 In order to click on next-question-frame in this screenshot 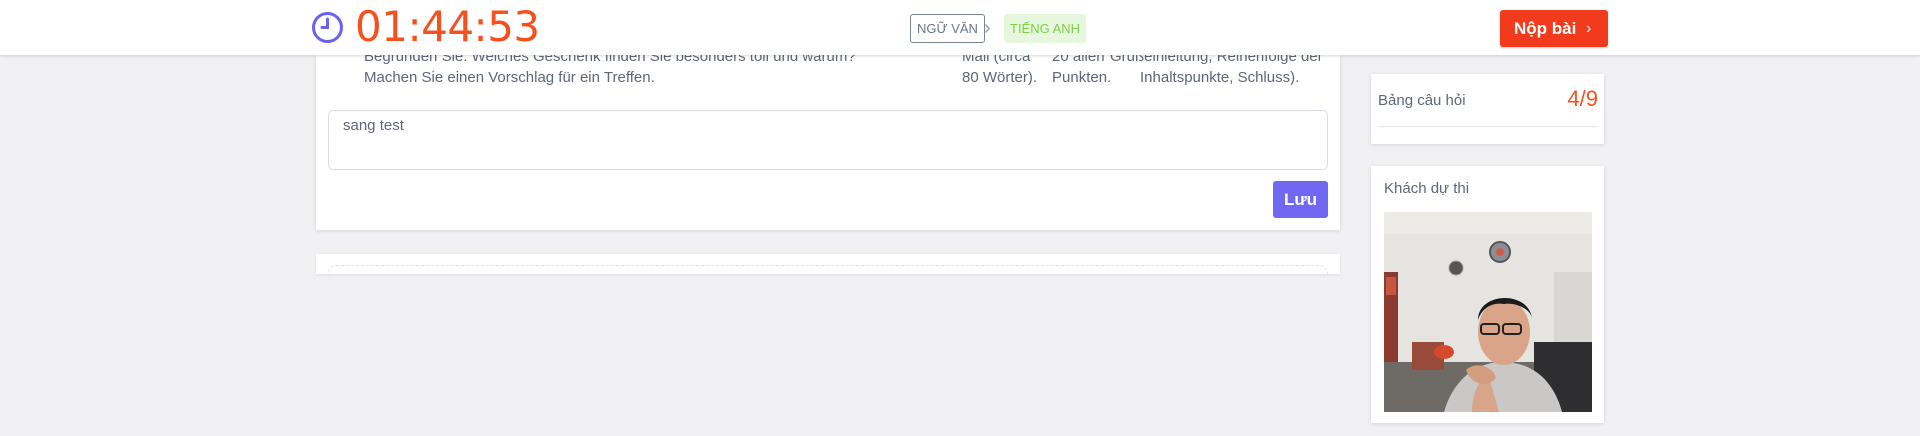, I will do `click(828, 269)`.